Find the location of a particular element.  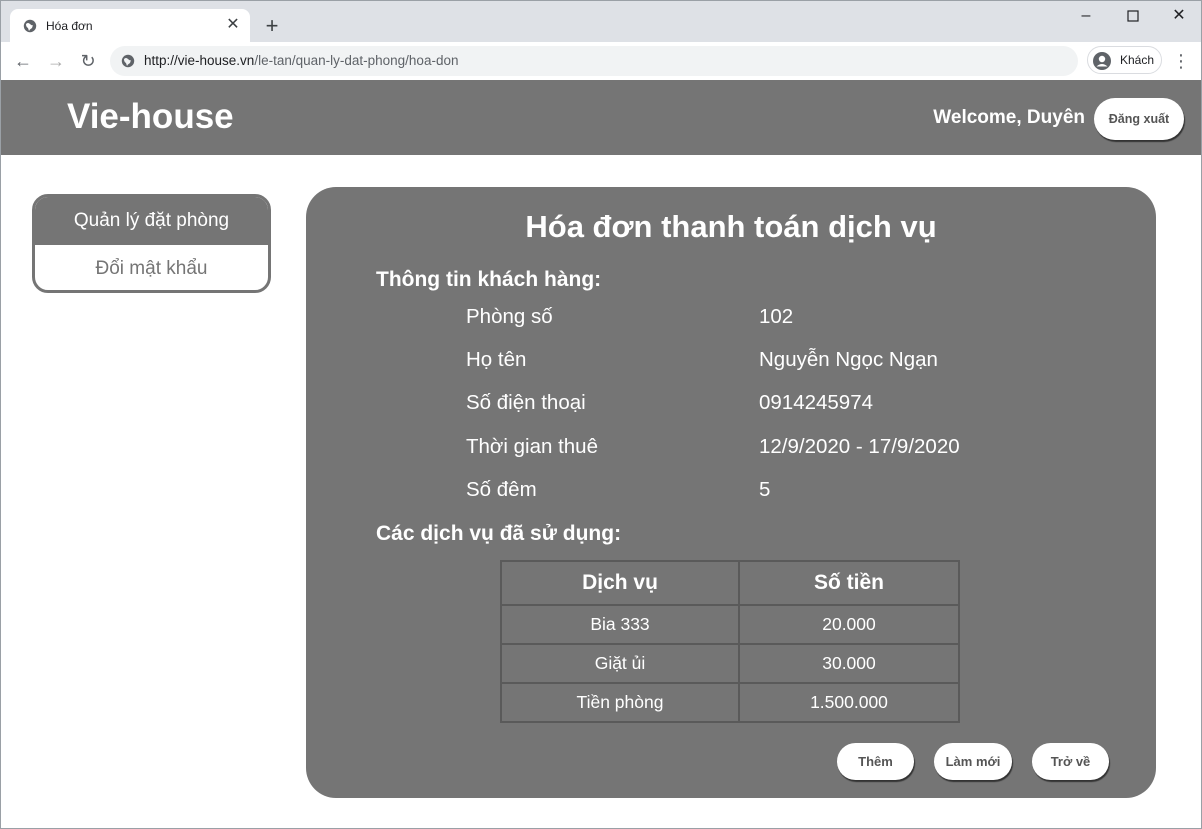

customer-info-heading: Thông tin khách hàng: is located at coordinates (489, 279).